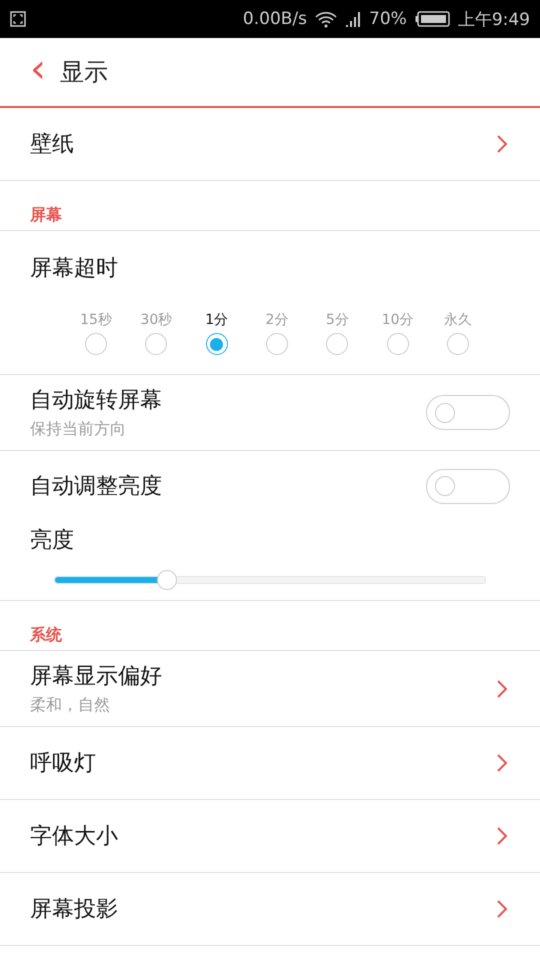 The image size is (540, 960). I want to click on setting-subtitle: 保持当前方向, so click(78, 429).